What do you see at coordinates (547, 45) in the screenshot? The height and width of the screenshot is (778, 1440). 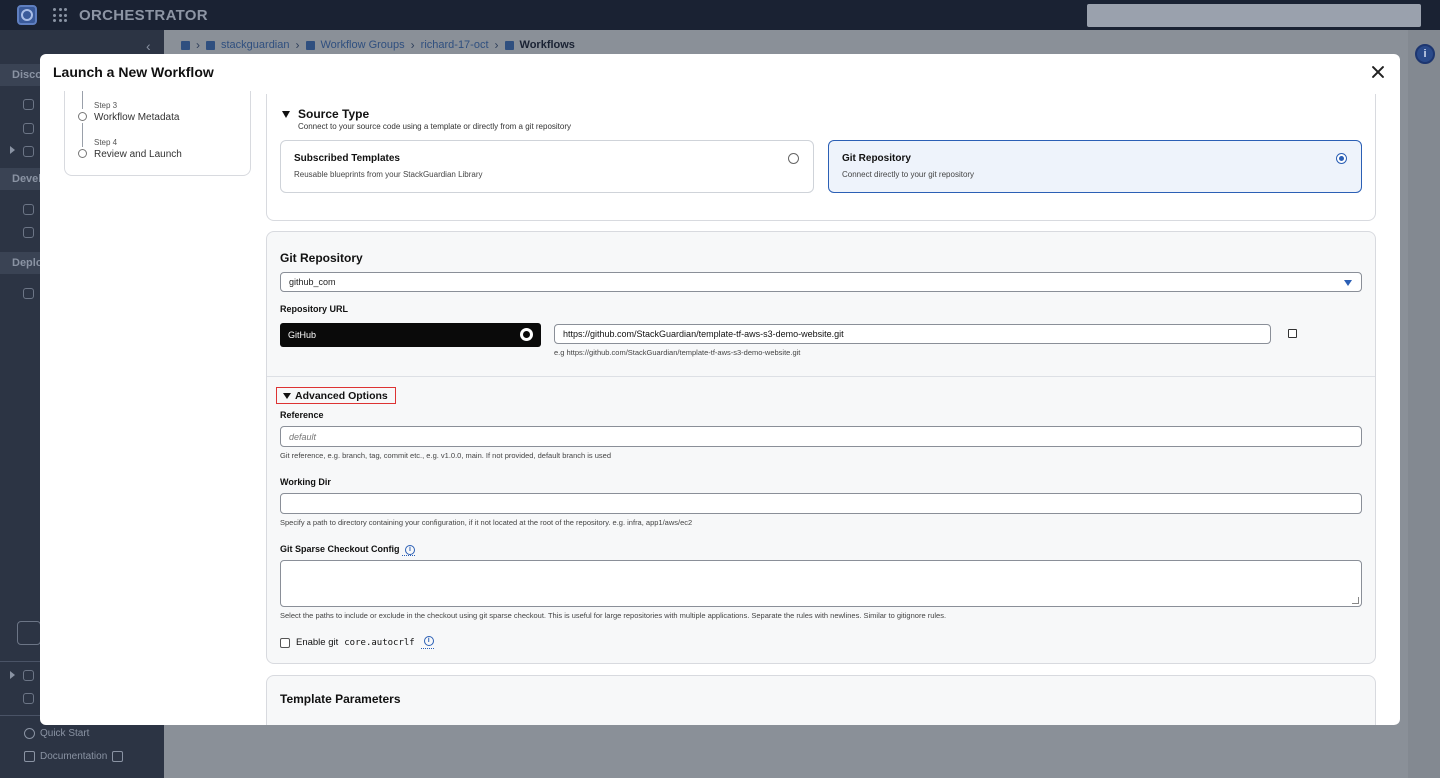 I see `breadcrumb-current: Workflows` at bounding box center [547, 45].